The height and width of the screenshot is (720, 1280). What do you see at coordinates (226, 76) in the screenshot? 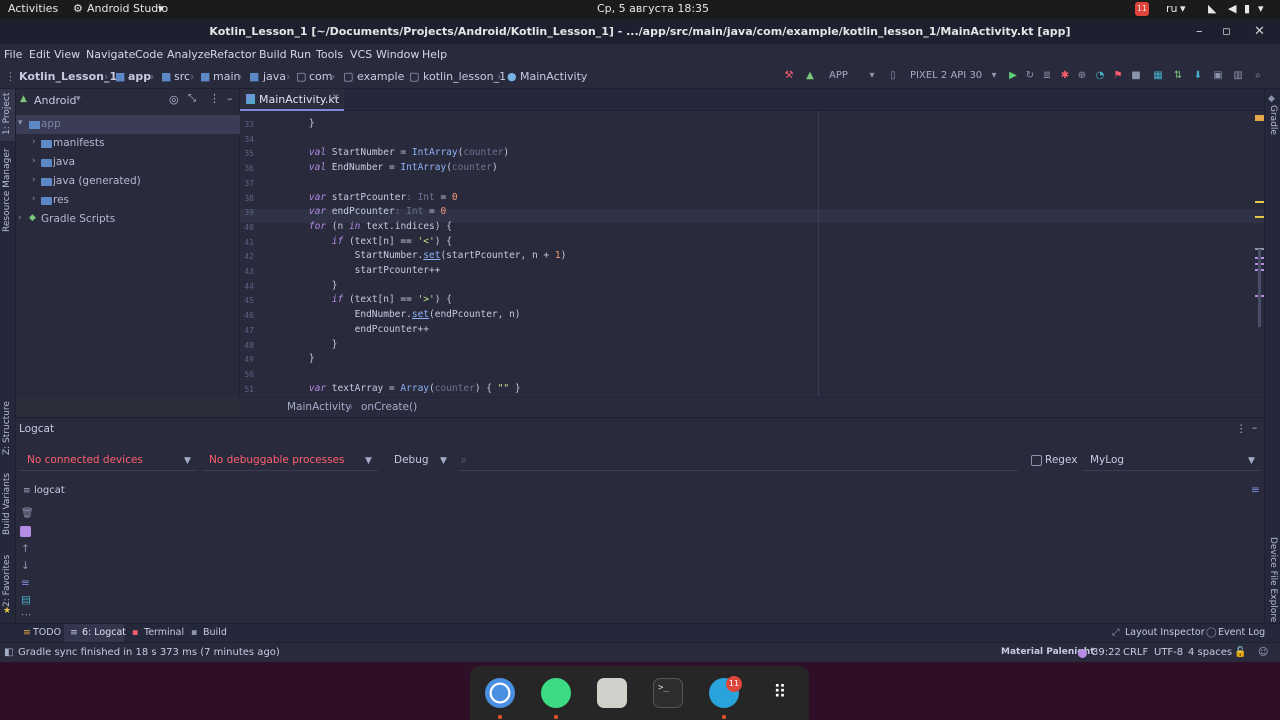
I see `breadcrumb-main: main` at bounding box center [226, 76].